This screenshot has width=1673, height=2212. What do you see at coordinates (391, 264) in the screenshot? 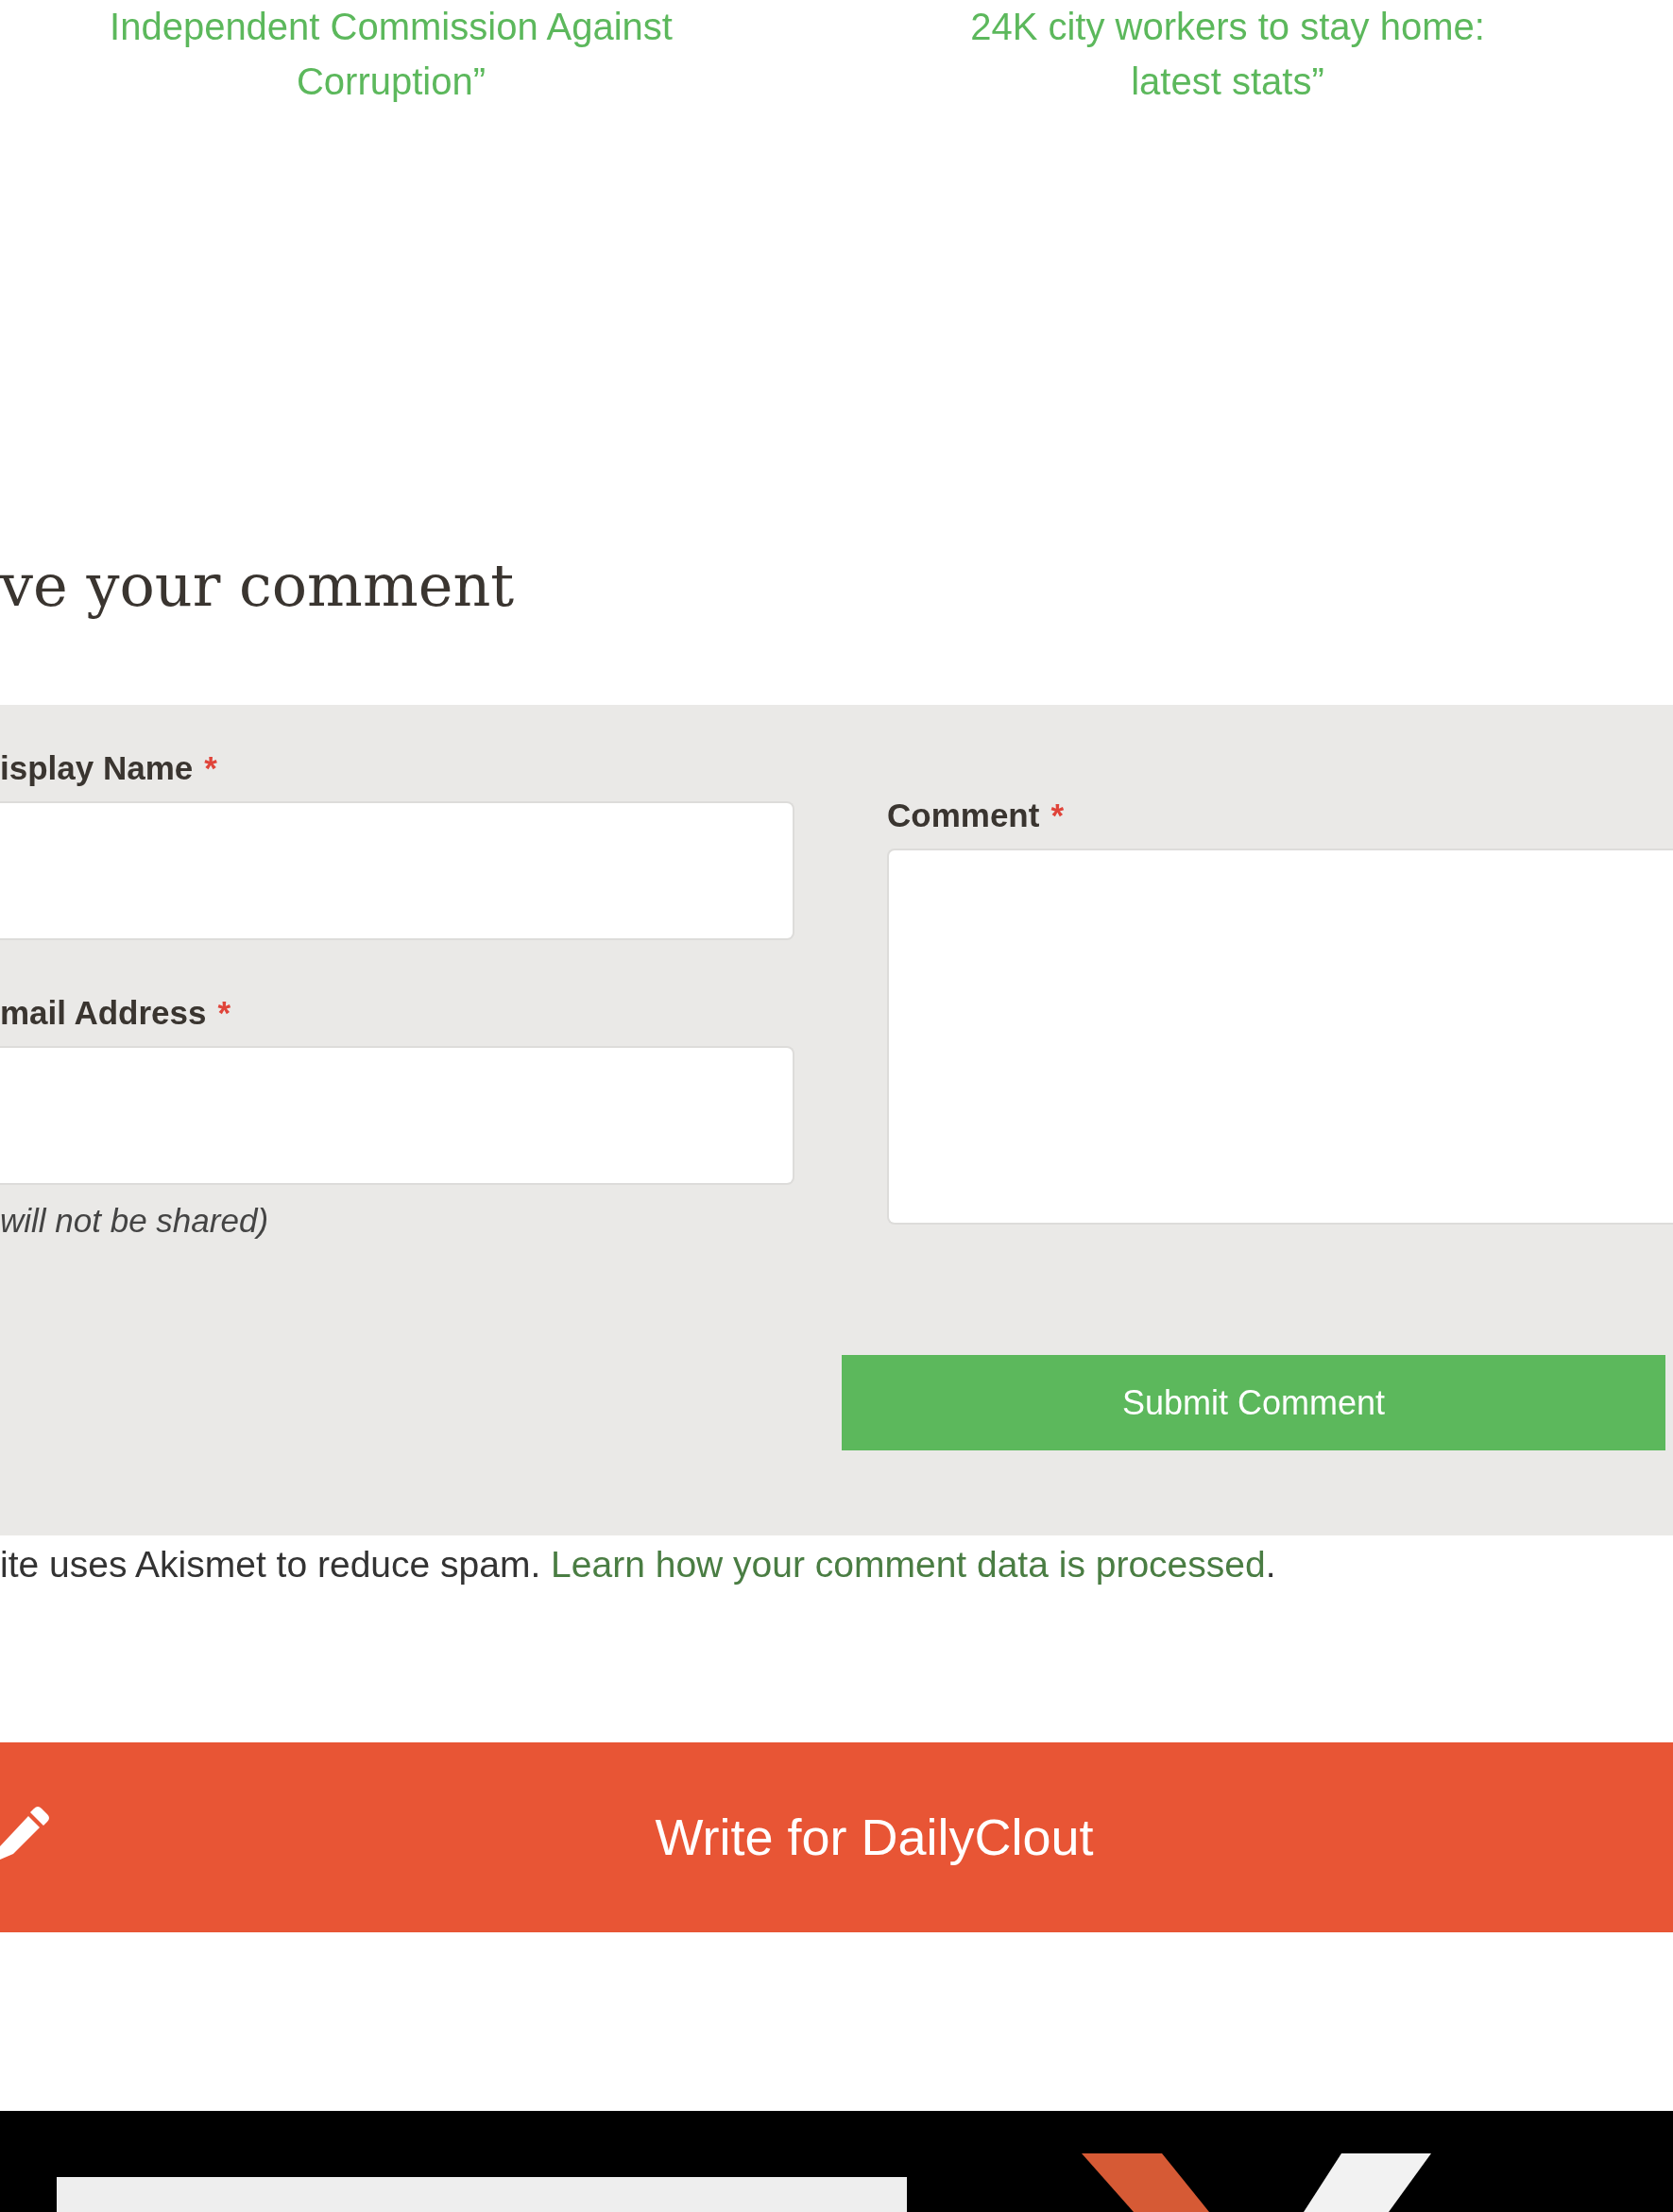
I see `related-post-link: Independent Commission Against Corruption”` at bounding box center [391, 264].